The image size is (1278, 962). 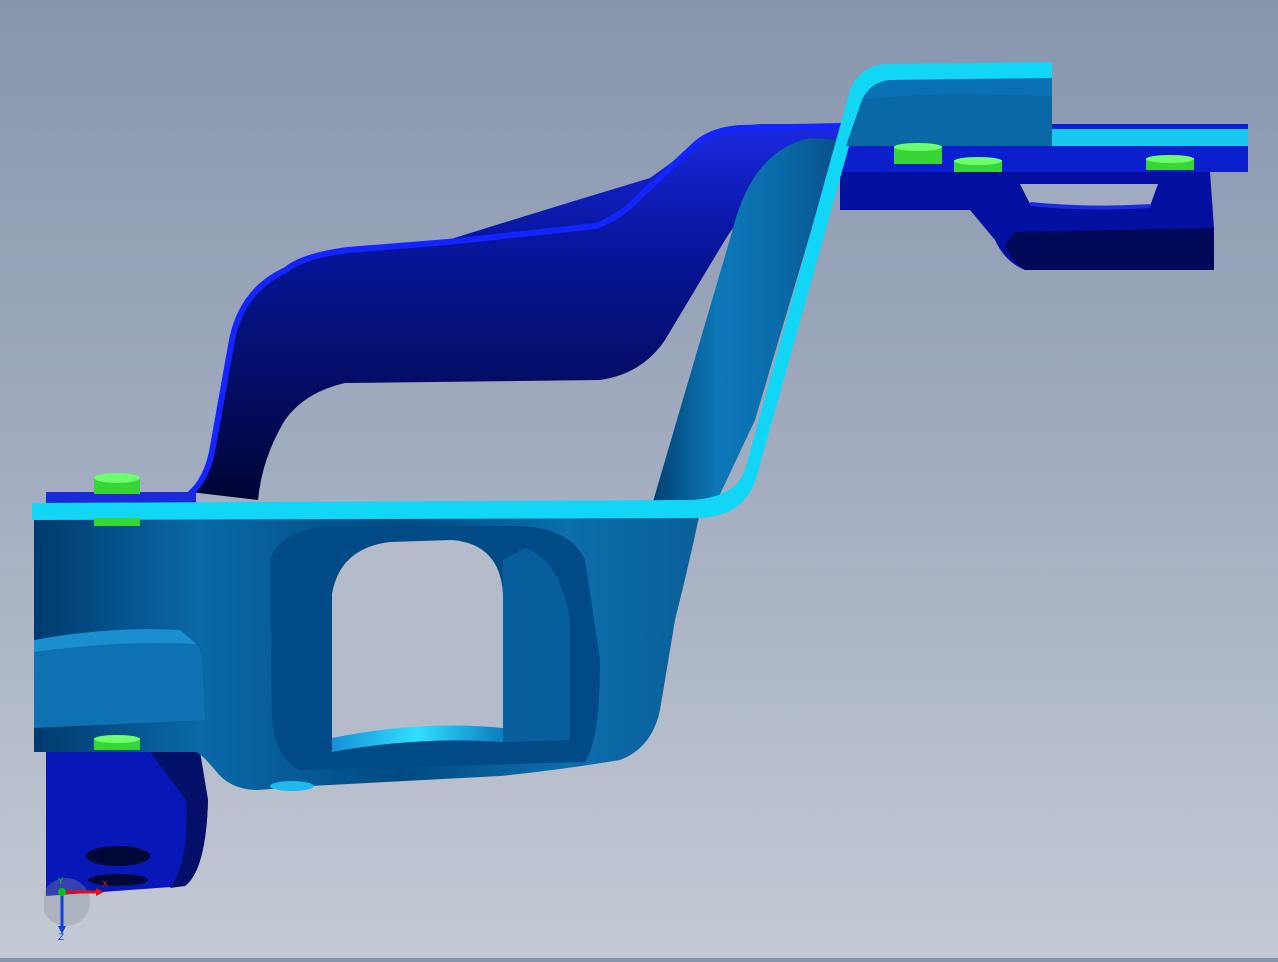 What do you see at coordinates (66, 902) in the screenshot?
I see `triad-shadow` at bounding box center [66, 902].